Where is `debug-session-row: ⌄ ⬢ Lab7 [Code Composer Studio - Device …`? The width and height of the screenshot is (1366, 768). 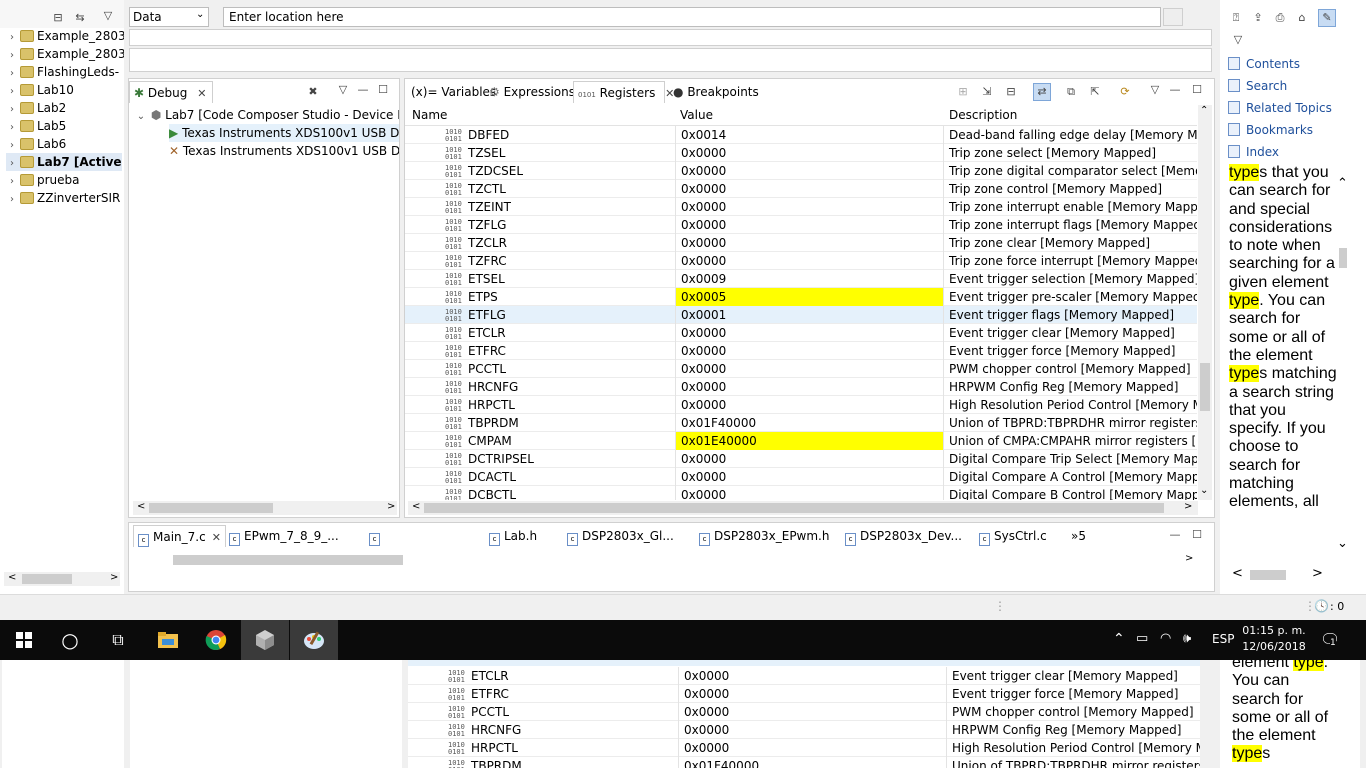
debug-session-row: ⌄ ⬢ Lab7 [Code Composer Studio - Device … is located at coordinates (267, 115).